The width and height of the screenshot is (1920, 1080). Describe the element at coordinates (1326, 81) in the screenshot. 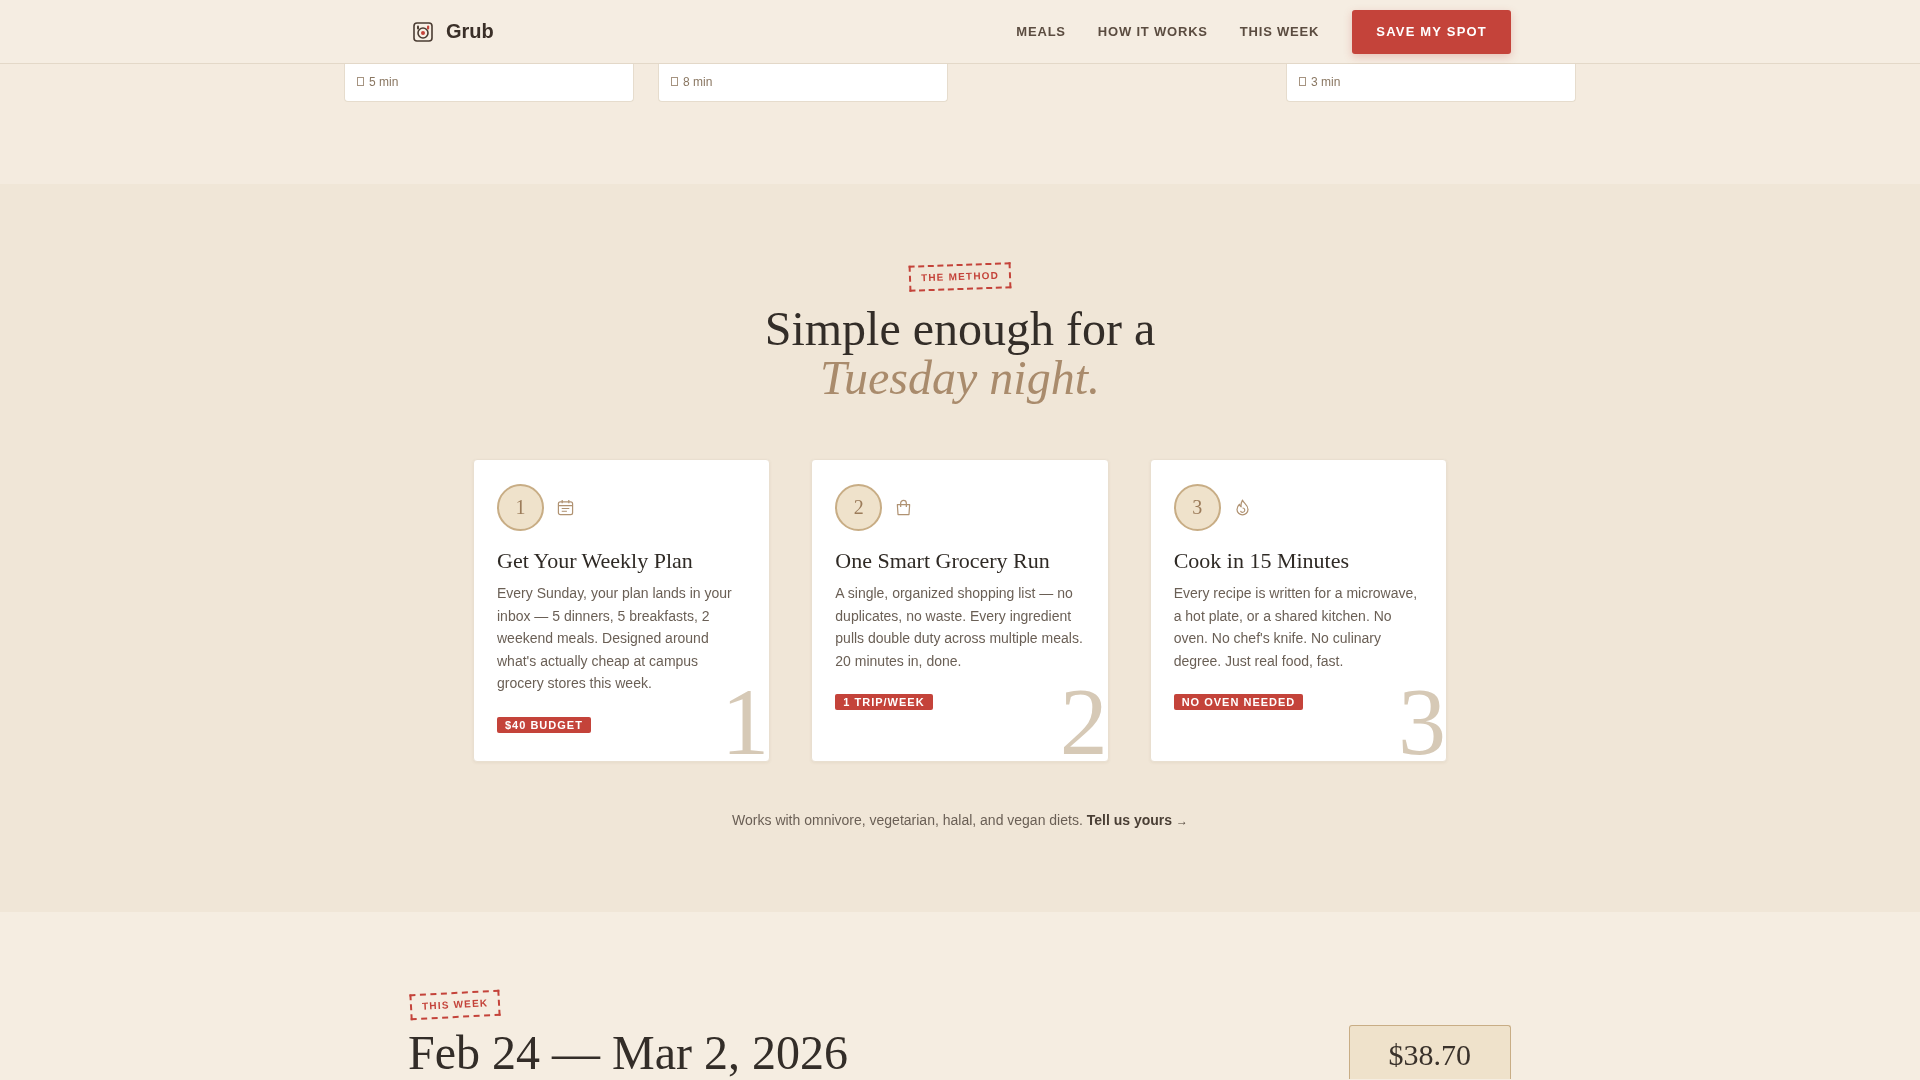

I see `cook-time: 3 min` at that location.